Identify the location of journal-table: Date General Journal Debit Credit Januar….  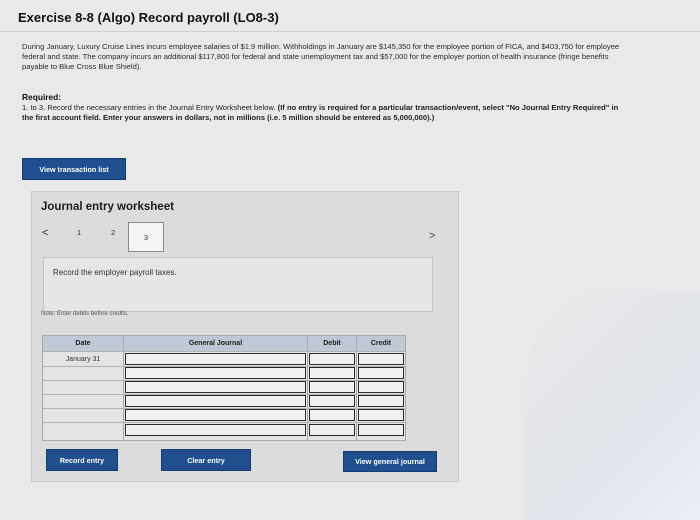
(224, 388).